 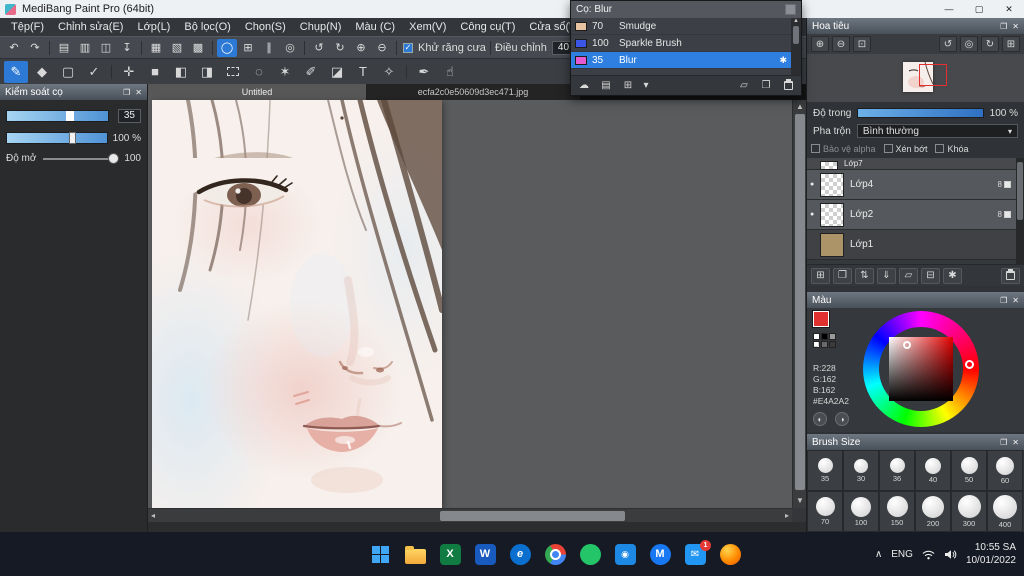 What do you see at coordinates (114, 158) in the screenshot?
I see `slider-knob` at bounding box center [114, 158].